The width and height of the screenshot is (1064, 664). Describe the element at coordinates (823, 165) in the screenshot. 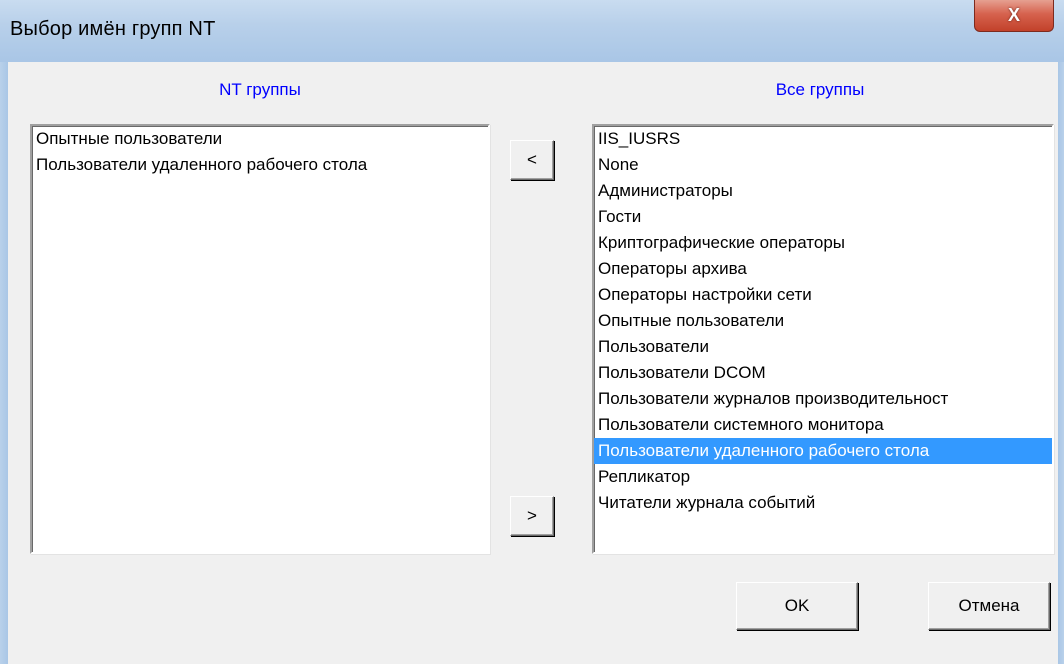

I see `all-group-item: None` at that location.